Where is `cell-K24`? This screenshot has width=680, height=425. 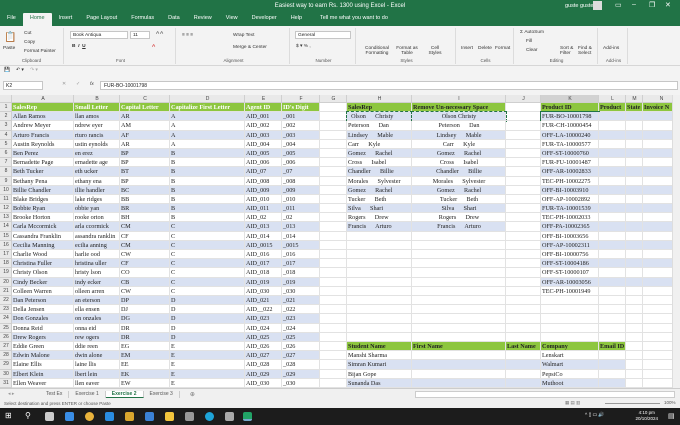 cell-K24 is located at coordinates (570, 319).